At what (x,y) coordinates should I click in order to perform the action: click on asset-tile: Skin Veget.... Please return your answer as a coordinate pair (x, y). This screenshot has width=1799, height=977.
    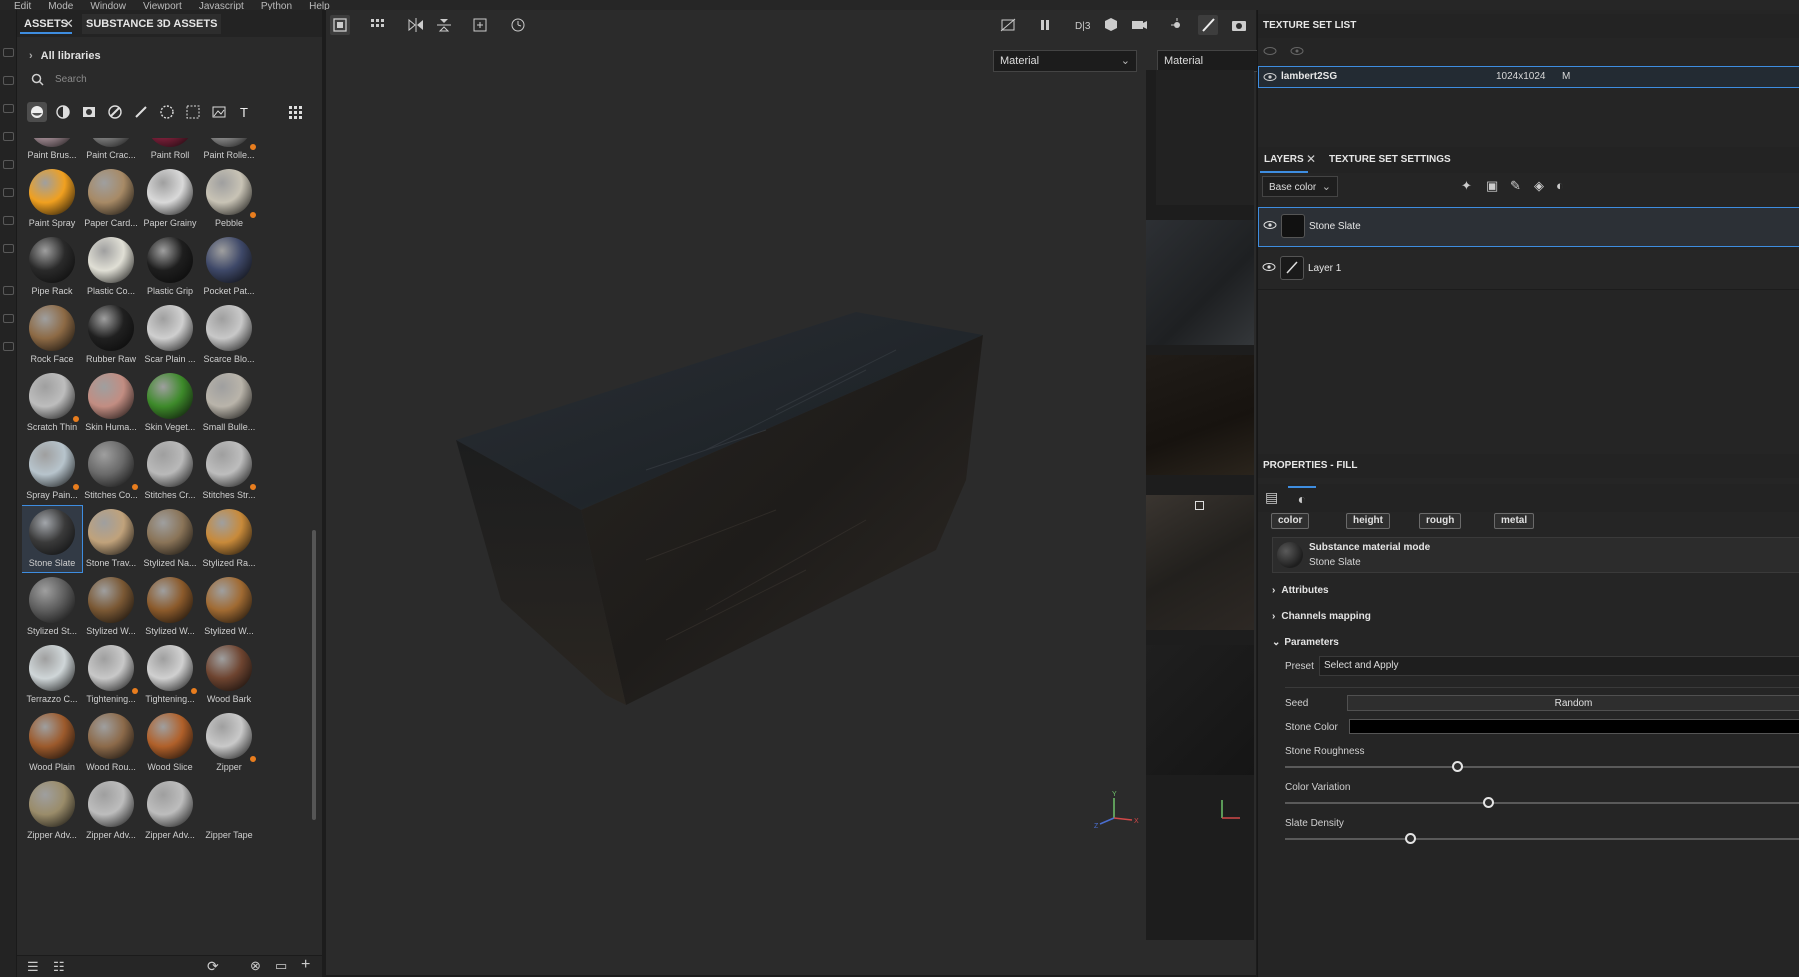
    Looking at the image, I should click on (170, 403).